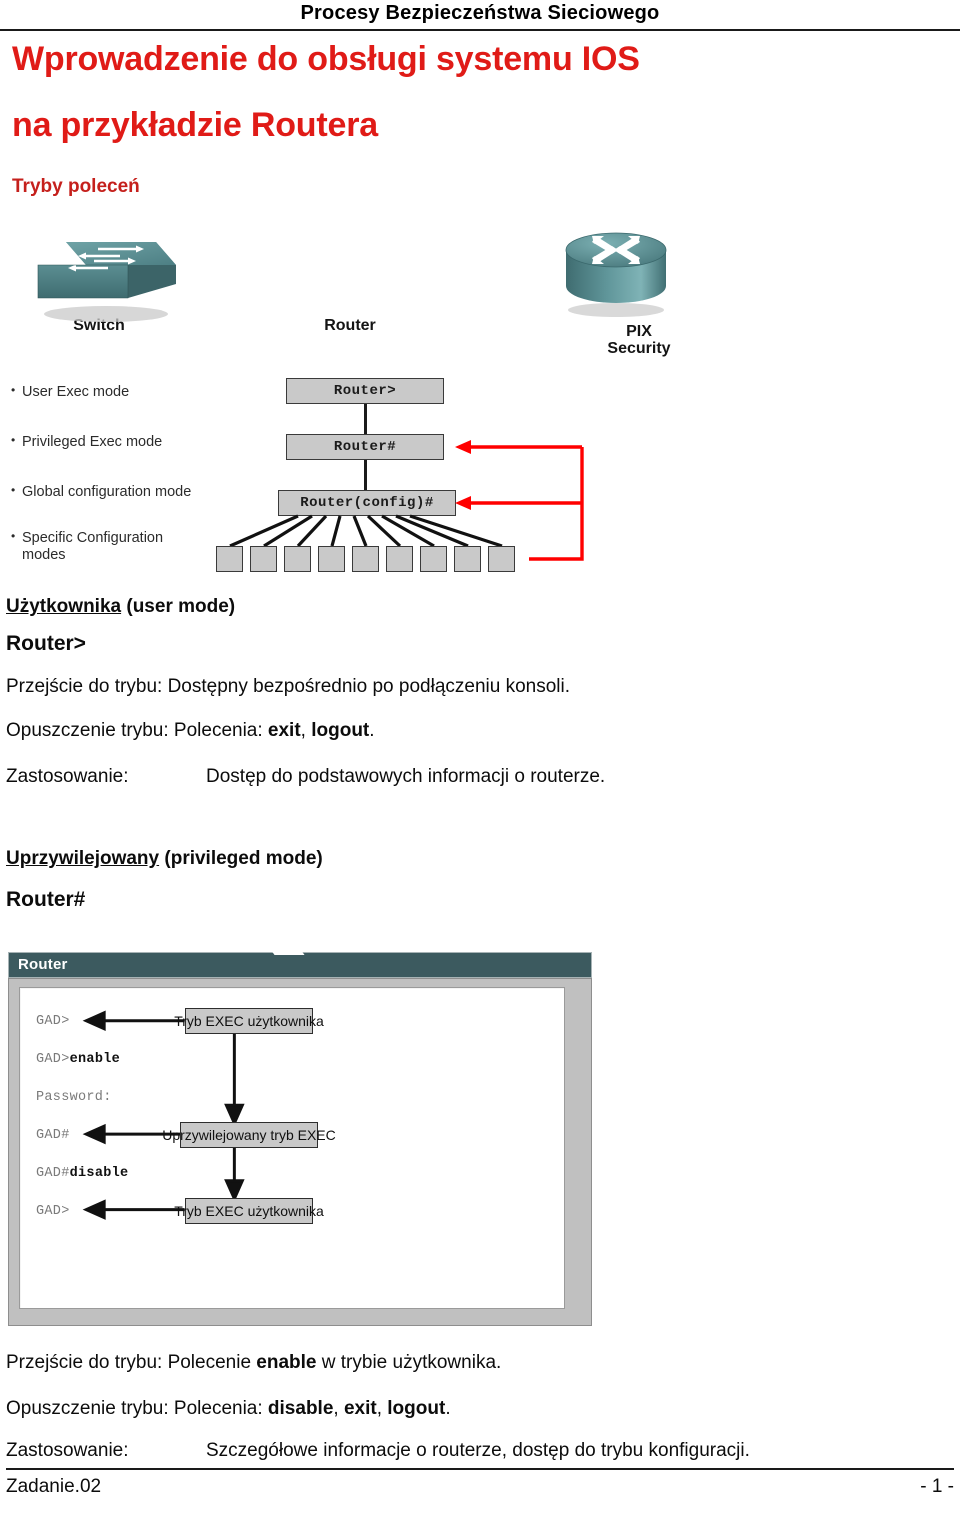 This screenshot has height=1516, width=960. What do you see at coordinates (195, 125) in the screenshot?
I see `document-title-line-2: na przykładzie Routera` at bounding box center [195, 125].